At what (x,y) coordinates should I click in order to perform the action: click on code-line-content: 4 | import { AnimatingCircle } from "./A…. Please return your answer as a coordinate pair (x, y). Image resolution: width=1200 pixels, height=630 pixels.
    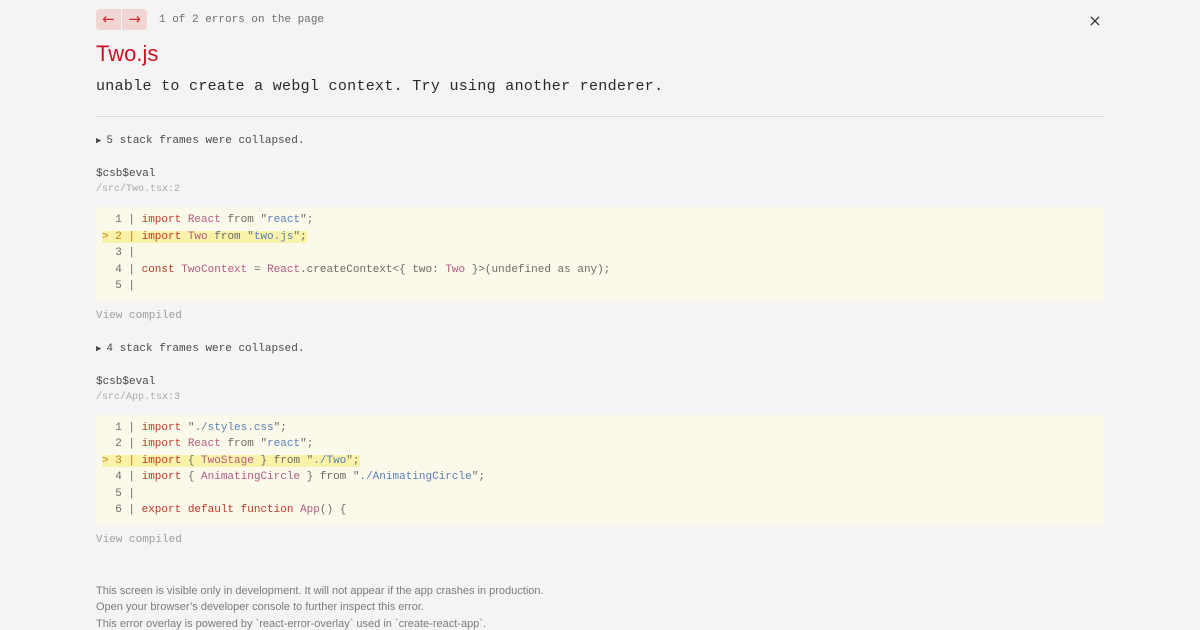
    Looking at the image, I should click on (293, 477).